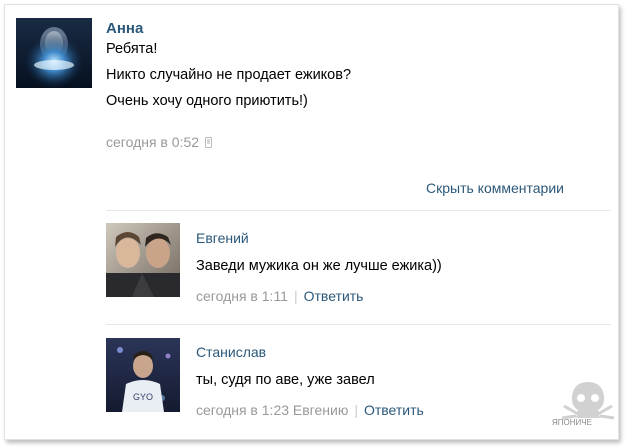  What do you see at coordinates (394, 410) in the screenshot?
I see `reply-button-stanislav: Ответить` at bounding box center [394, 410].